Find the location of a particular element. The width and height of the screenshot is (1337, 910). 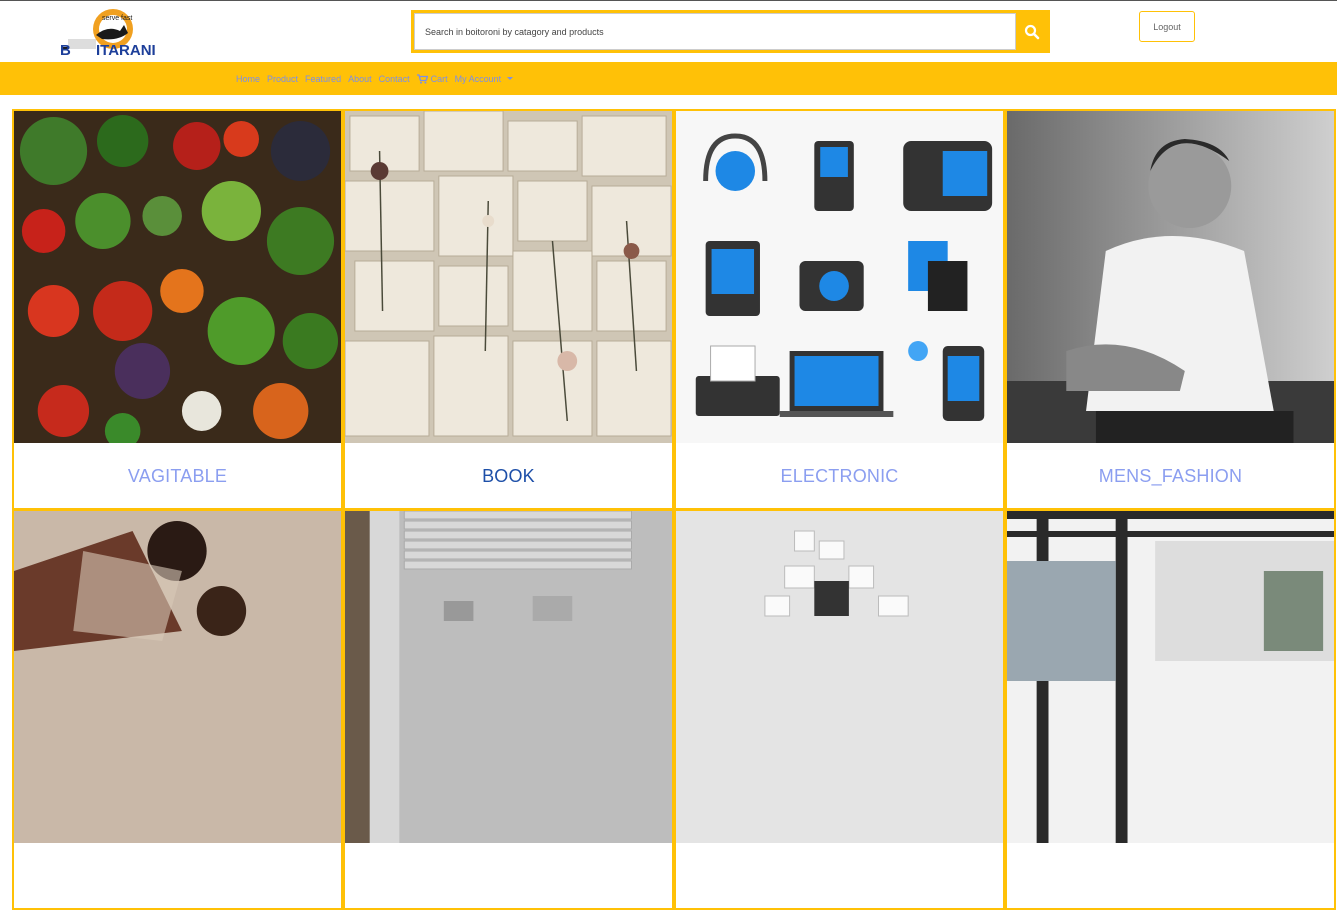

site-header: serve fast B ITARANI Logout is located at coordinates (668, 31).